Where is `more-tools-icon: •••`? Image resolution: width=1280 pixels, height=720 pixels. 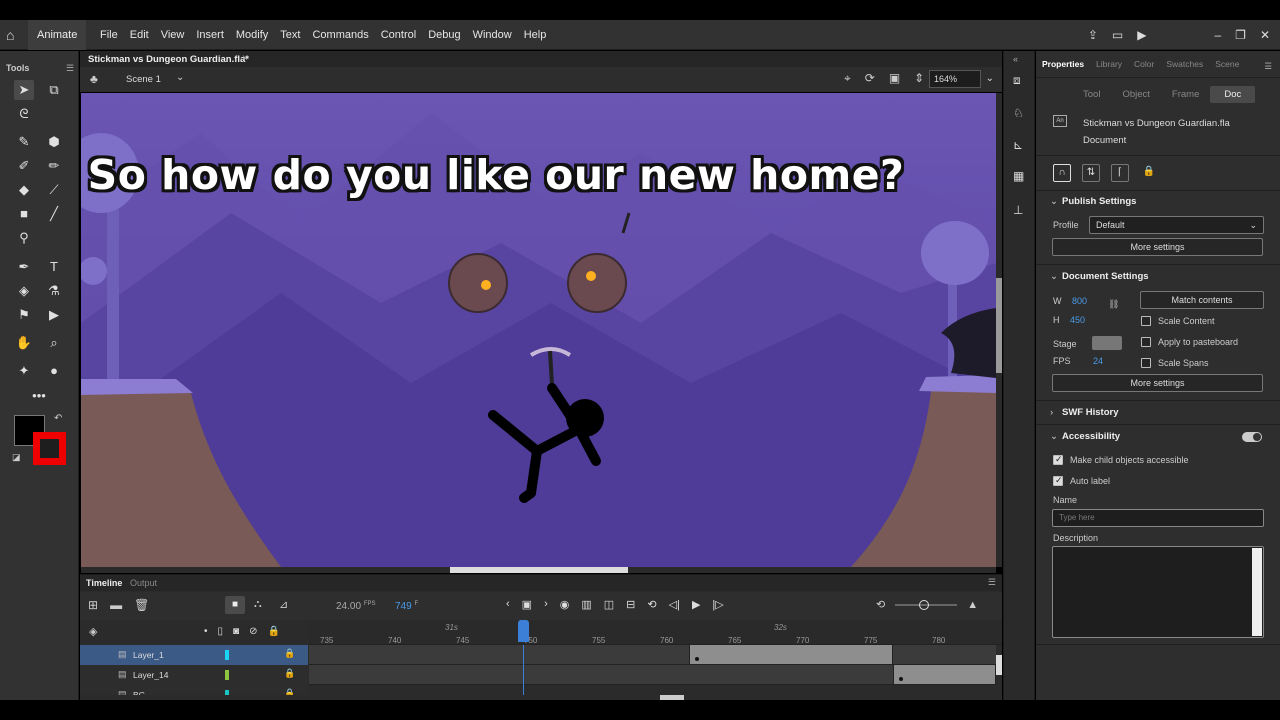
more-tools-icon: ••• is located at coordinates (39, 396).